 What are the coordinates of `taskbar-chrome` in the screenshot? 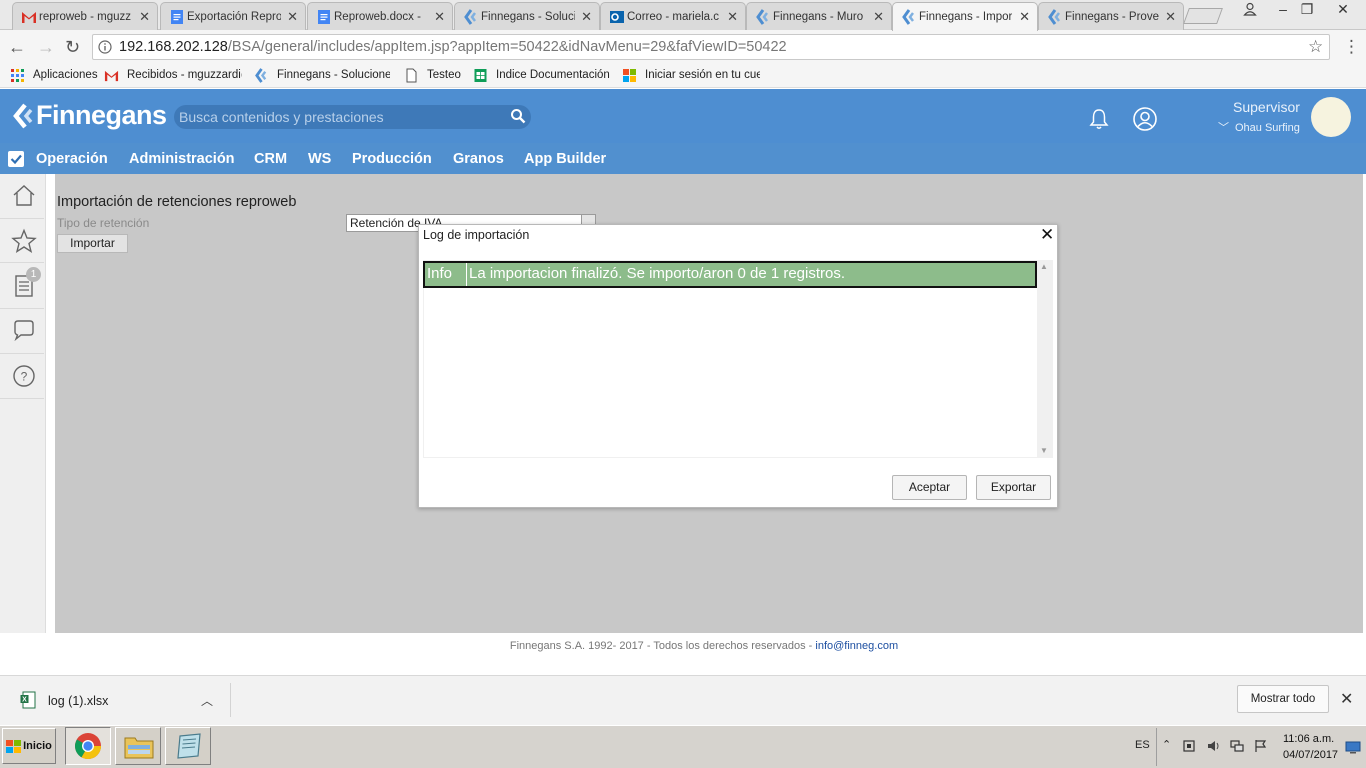 It's located at (88, 746).